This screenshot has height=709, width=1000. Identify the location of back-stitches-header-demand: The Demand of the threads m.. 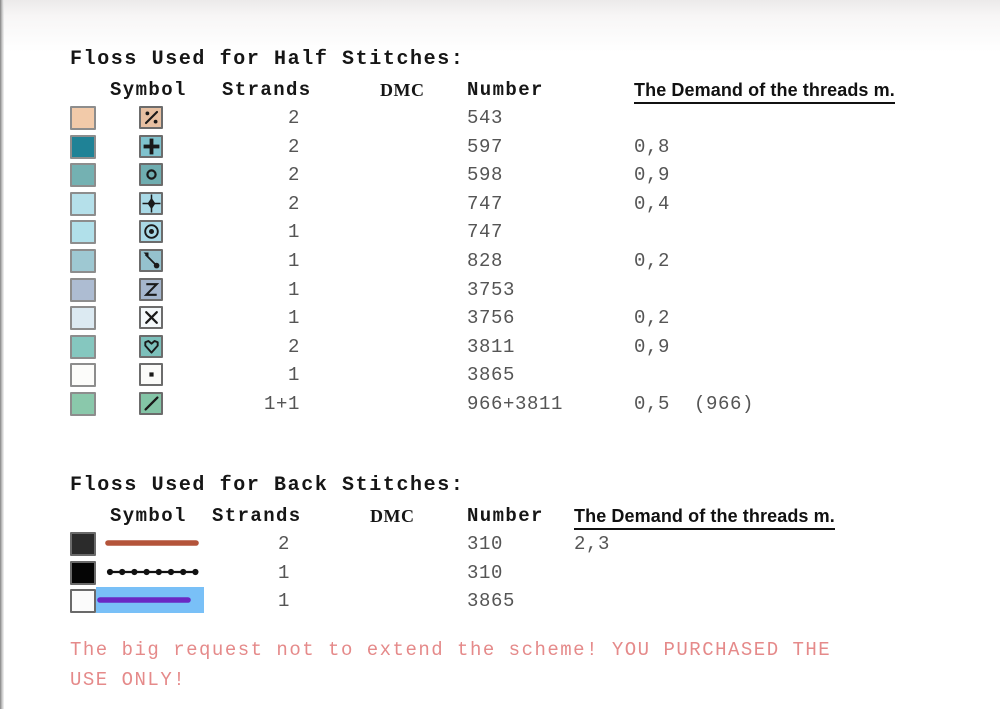
(704, 518).